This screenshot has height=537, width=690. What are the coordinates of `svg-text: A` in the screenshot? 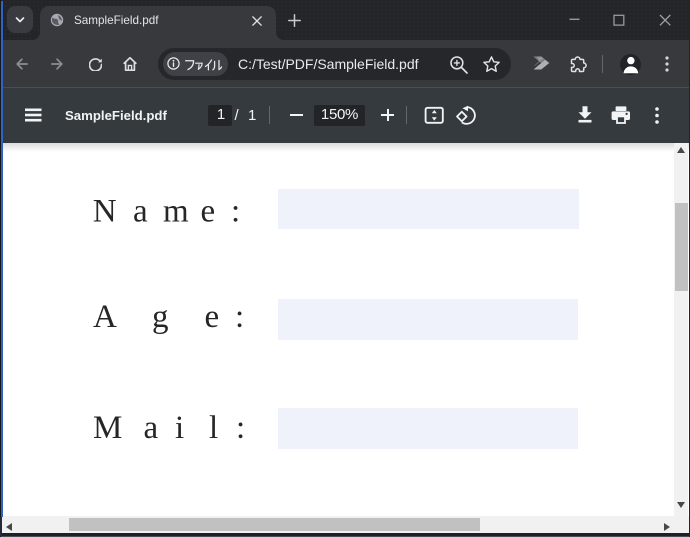 It's located at (105, 317).